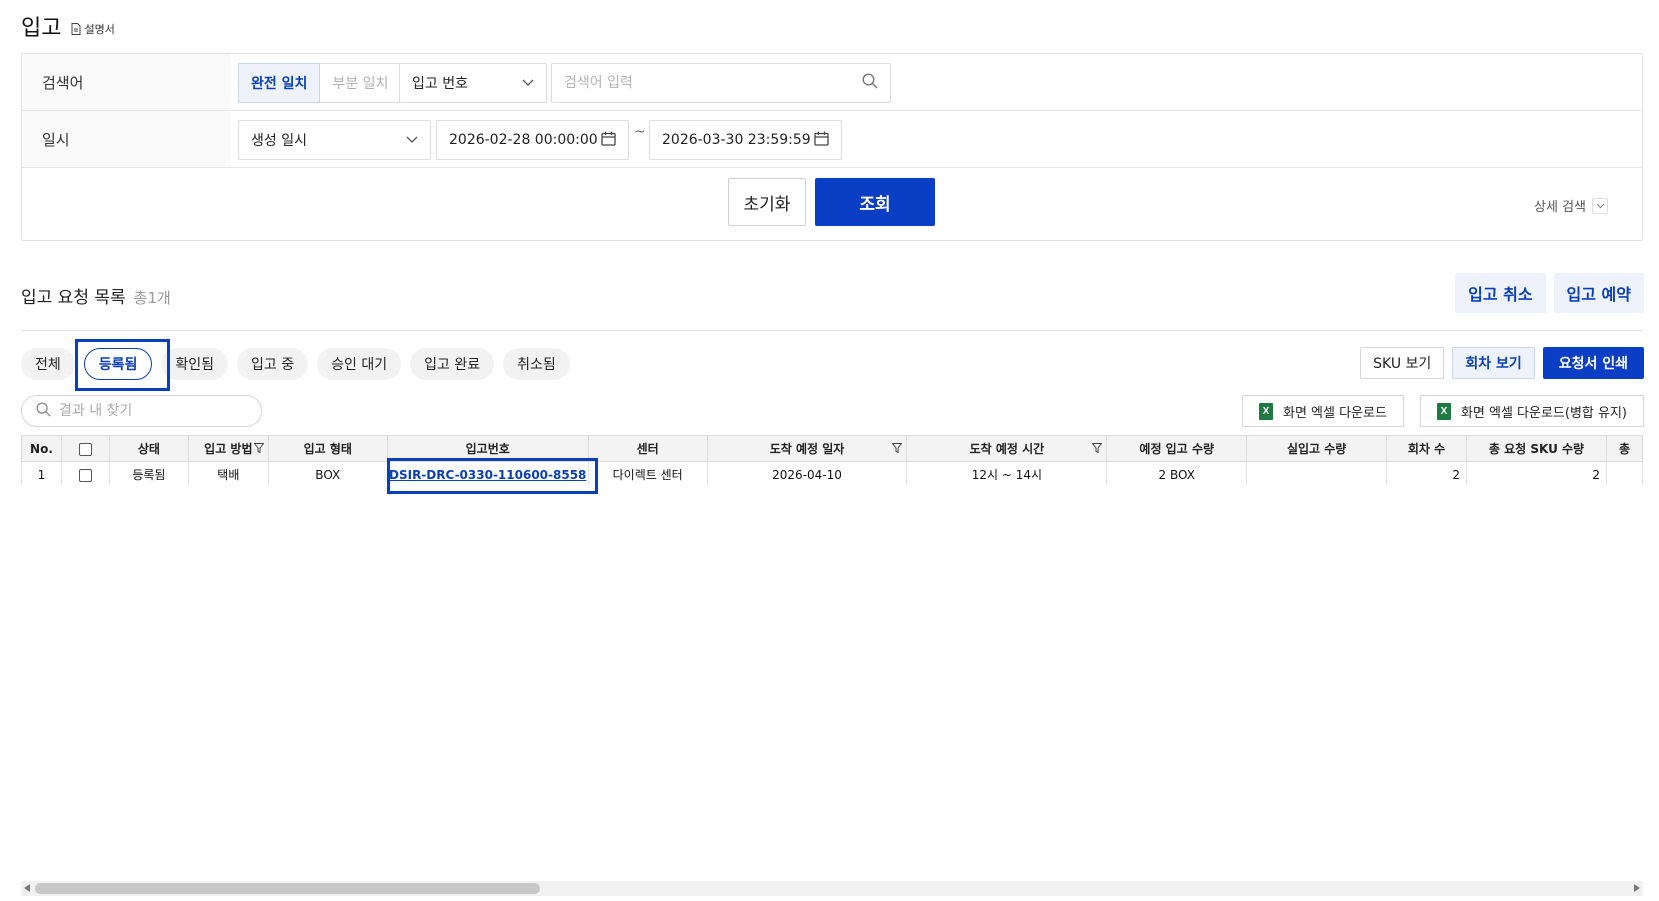 The image size is (1659, 901). I want to click on excel-download-merged-button: X 화면 엑셀 다운로드(병합 유지), so click(1531, 411).